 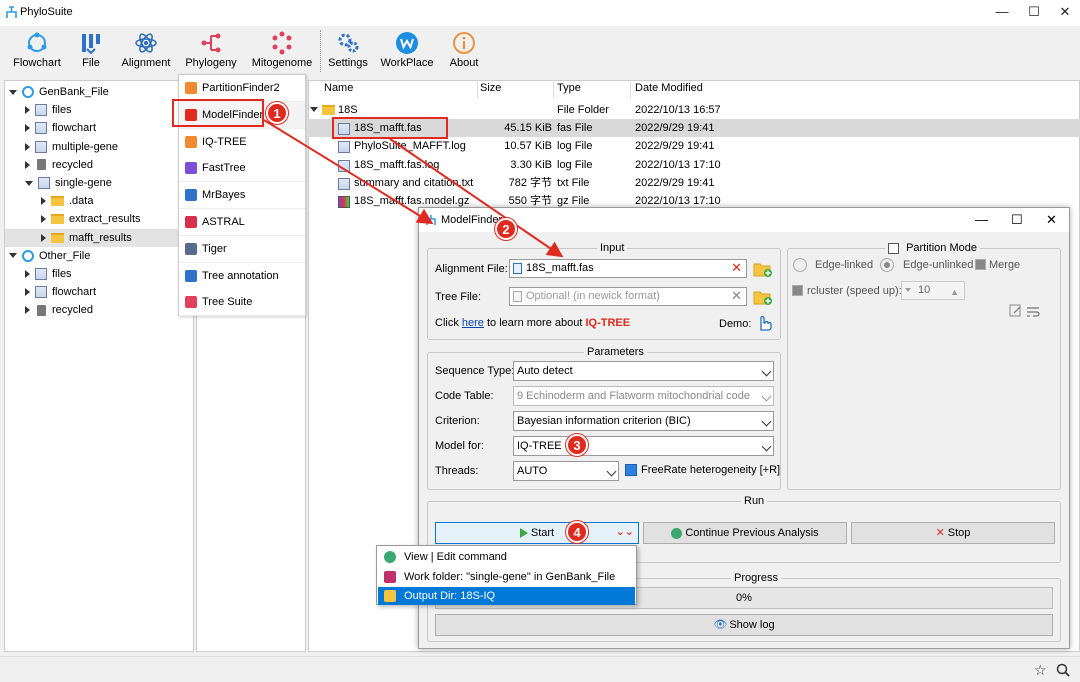 I want to click on alignment-button: Alignment, so click(x=146, y=51).